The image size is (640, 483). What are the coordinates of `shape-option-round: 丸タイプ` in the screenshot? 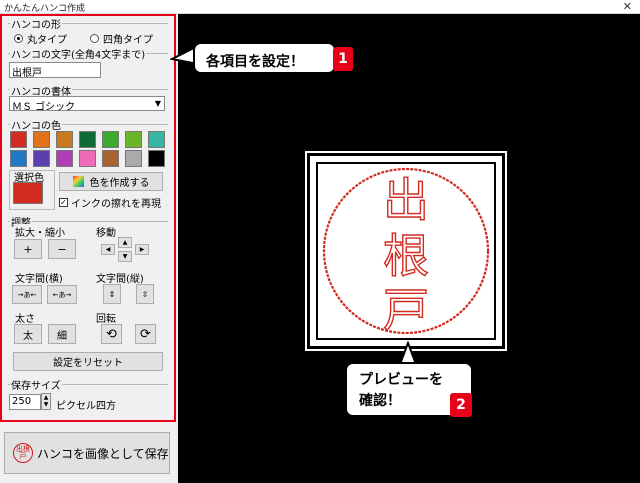 It's located at (47, 40).